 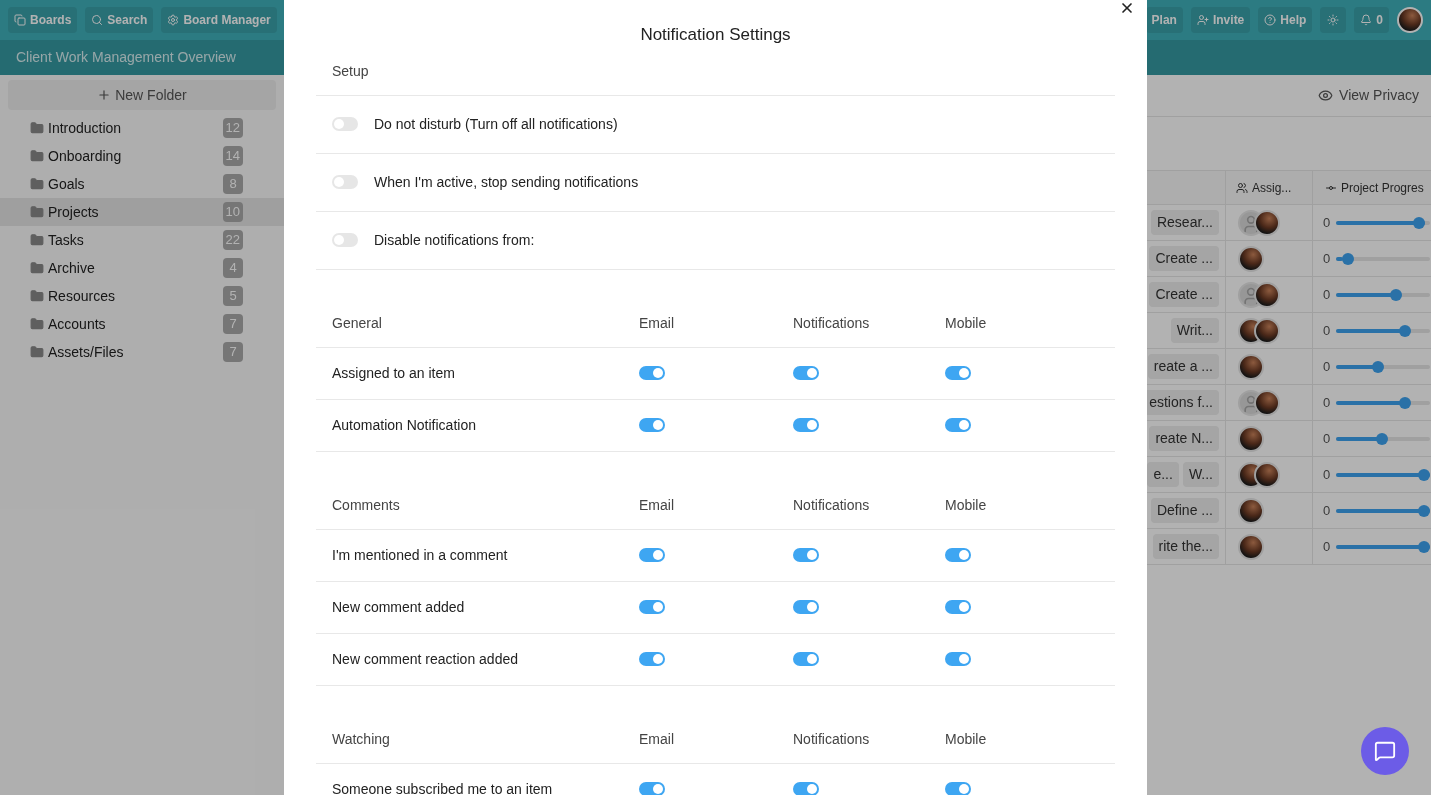 What do you see at coordinates (232, 240) in the screenshot?
I see `count-badge: 22` at bounding box center [232, 240].